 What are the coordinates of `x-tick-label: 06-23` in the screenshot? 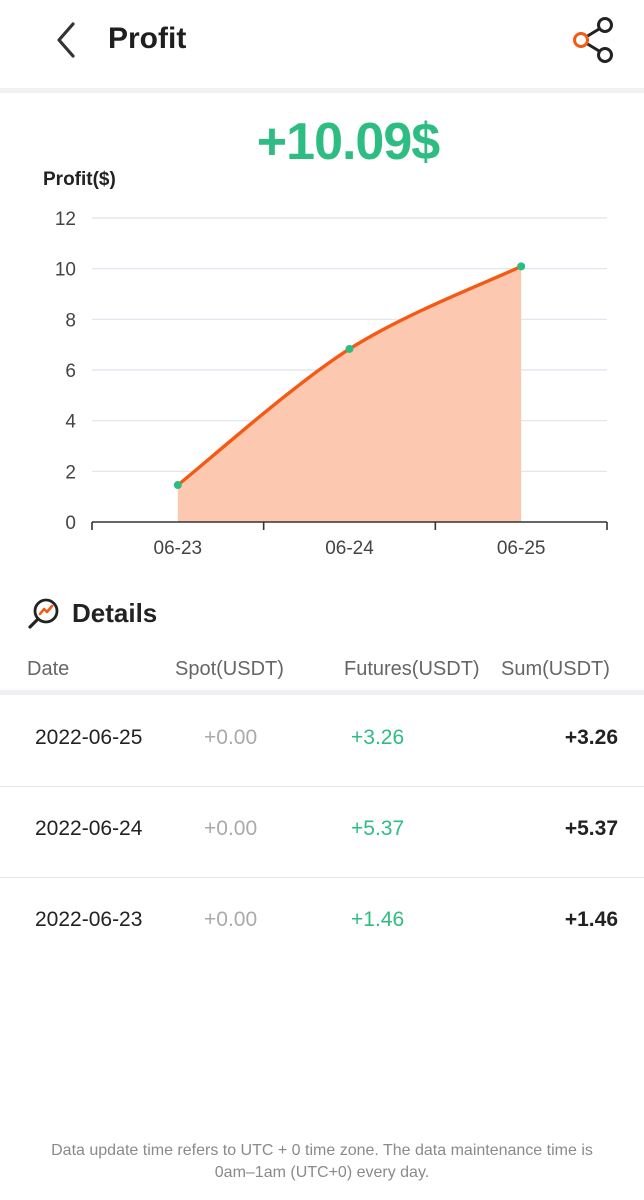 It's located at (178, 548).